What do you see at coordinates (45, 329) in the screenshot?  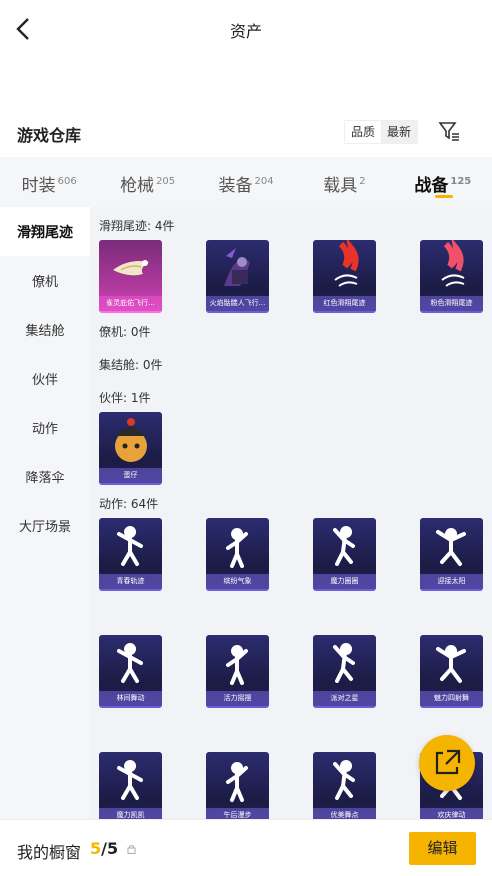 I see `sidebar-item-pod: 集结舱` at bounding box center [45, 329].